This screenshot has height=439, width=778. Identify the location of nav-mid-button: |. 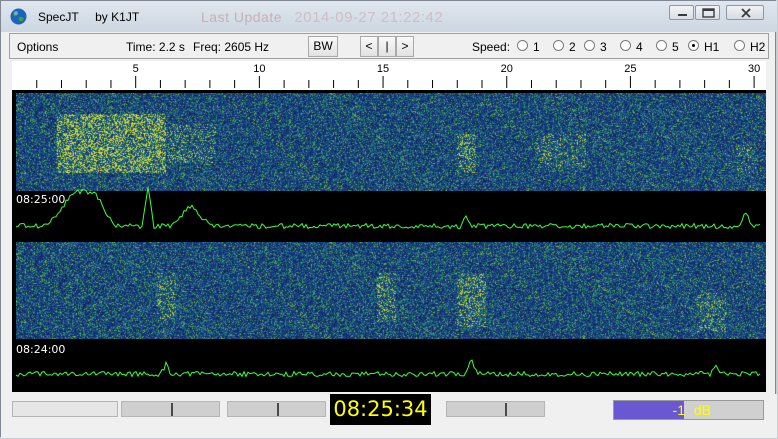
(387, 46).